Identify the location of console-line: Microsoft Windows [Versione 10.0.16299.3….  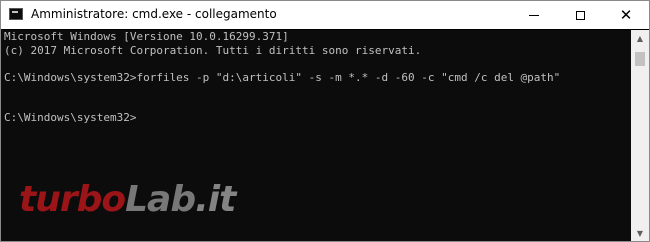
(146, 36).